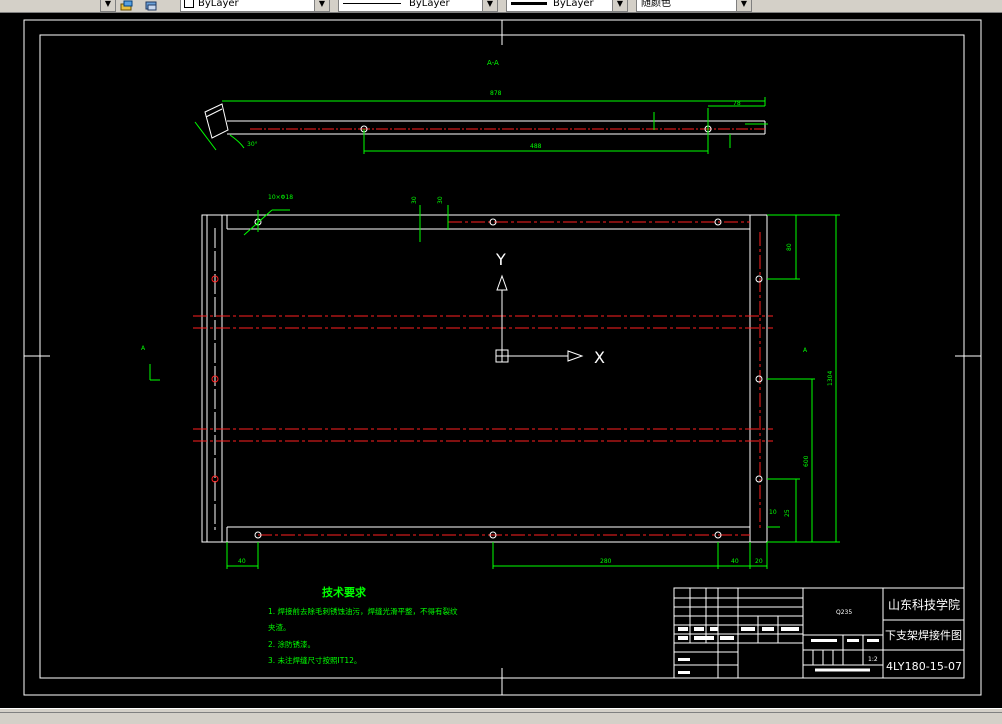 Image resolution: width=1002 pixels, height=724 pixels. I want to click on lineweight-control-select: ByLayer, so click(560, 6).